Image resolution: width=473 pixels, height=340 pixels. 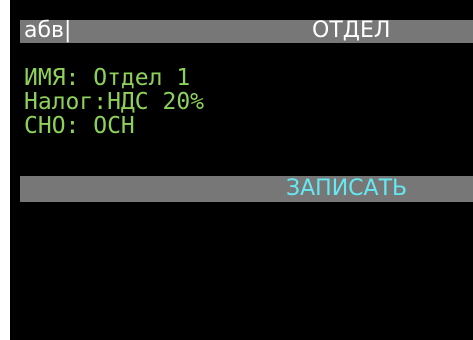 What do you see at coordinates (246, 189) in the screenshot?
I see `save-button: ЗАПИСАТЬ` at bounding box center [246, 189].